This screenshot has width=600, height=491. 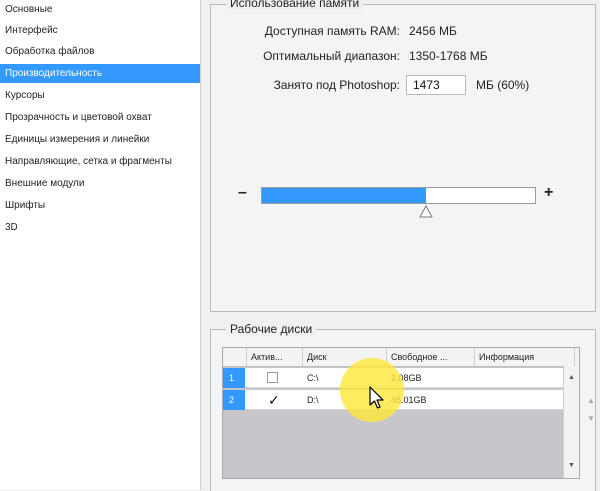 I want to click on memory-slider-fill, so click(x=344, y=195).